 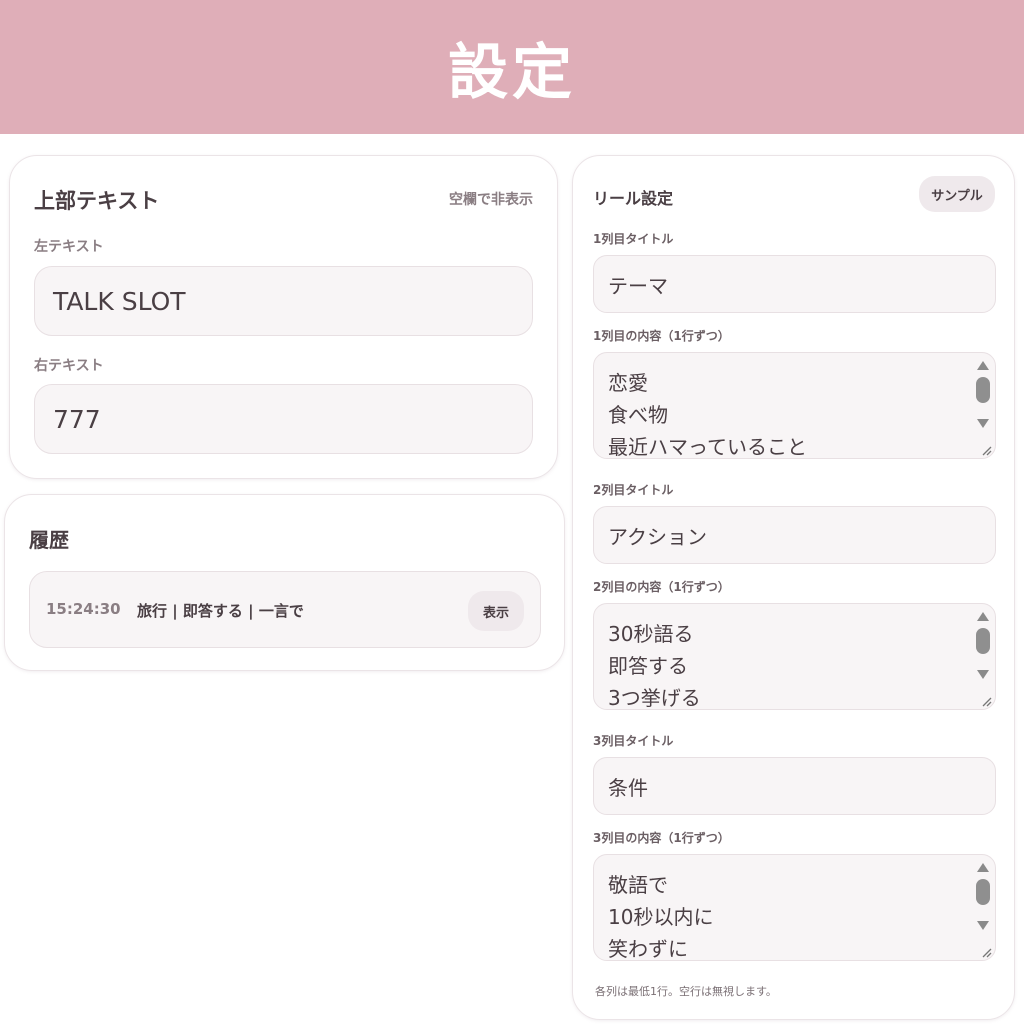 I want to click on reel-footnote: 各列は最低1行。空行は無視します。, so click(x=686, y=991).